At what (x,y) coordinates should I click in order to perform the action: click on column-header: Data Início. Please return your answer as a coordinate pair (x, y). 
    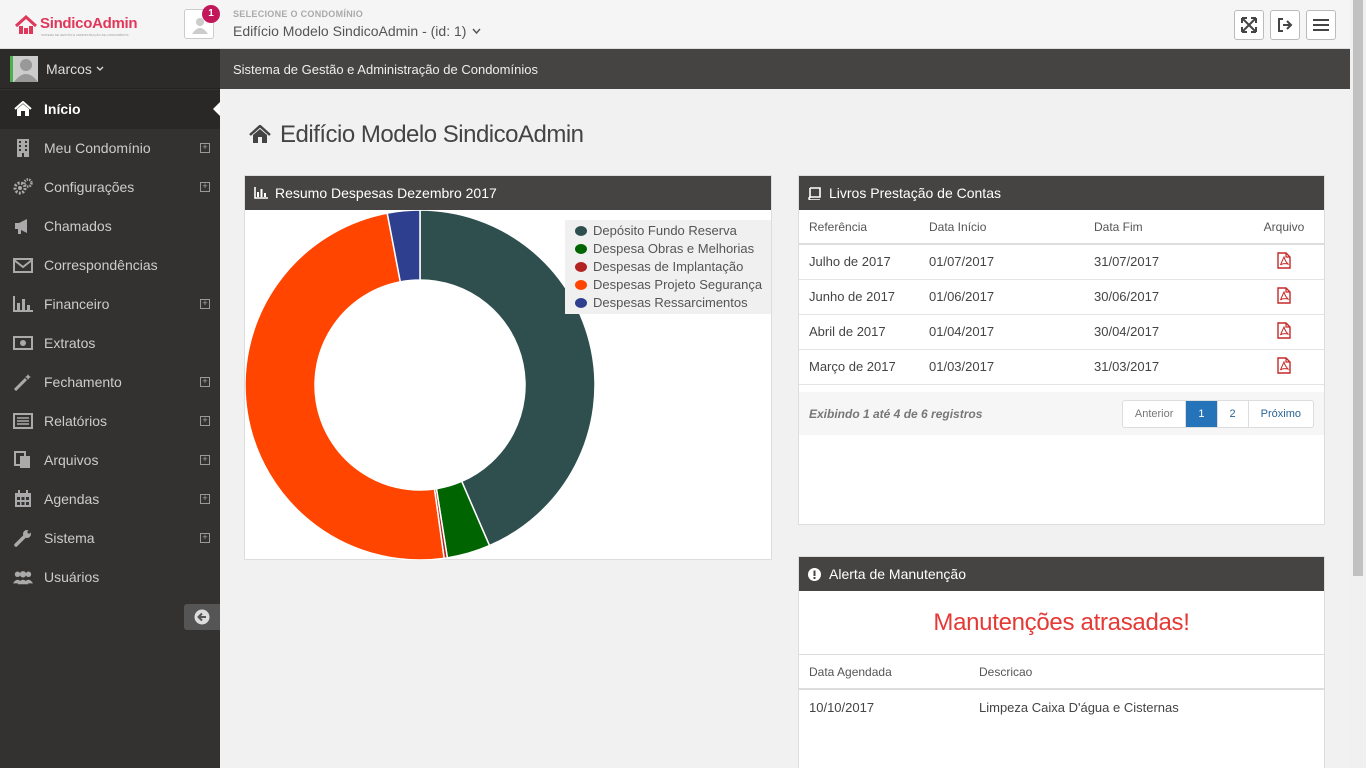
    Looking at the image, I should click on (1001, 227).